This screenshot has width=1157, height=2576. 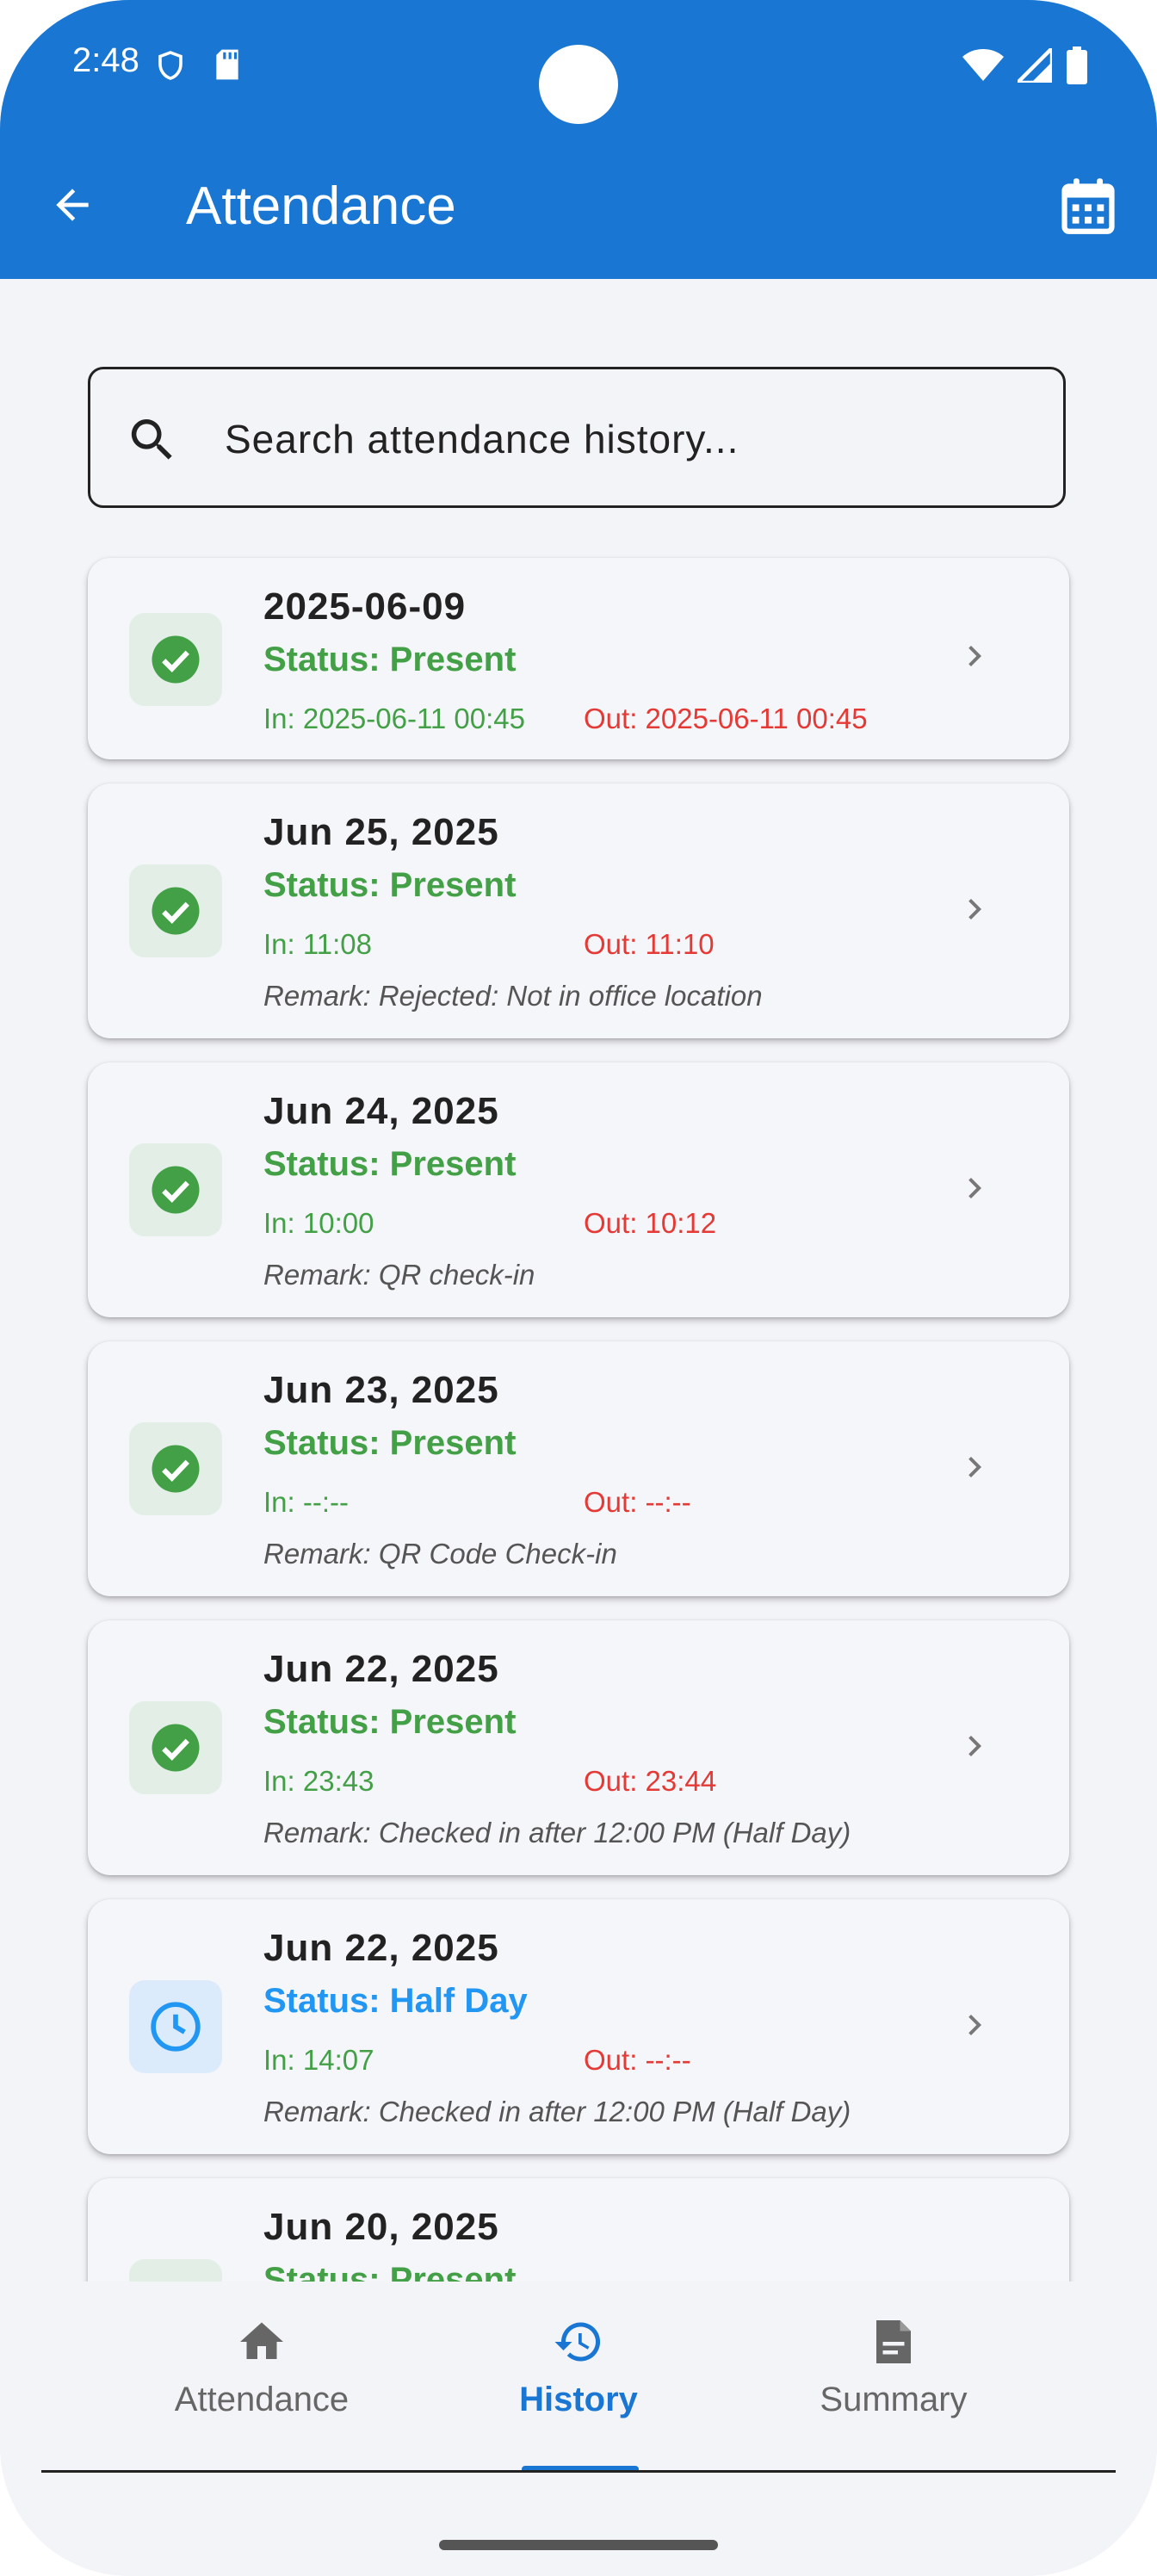 What do you see at coordinates (650, 1223) in the screenshot?
I see `check-out-time: Out: 10:12` at bounding box center [650, 1223].